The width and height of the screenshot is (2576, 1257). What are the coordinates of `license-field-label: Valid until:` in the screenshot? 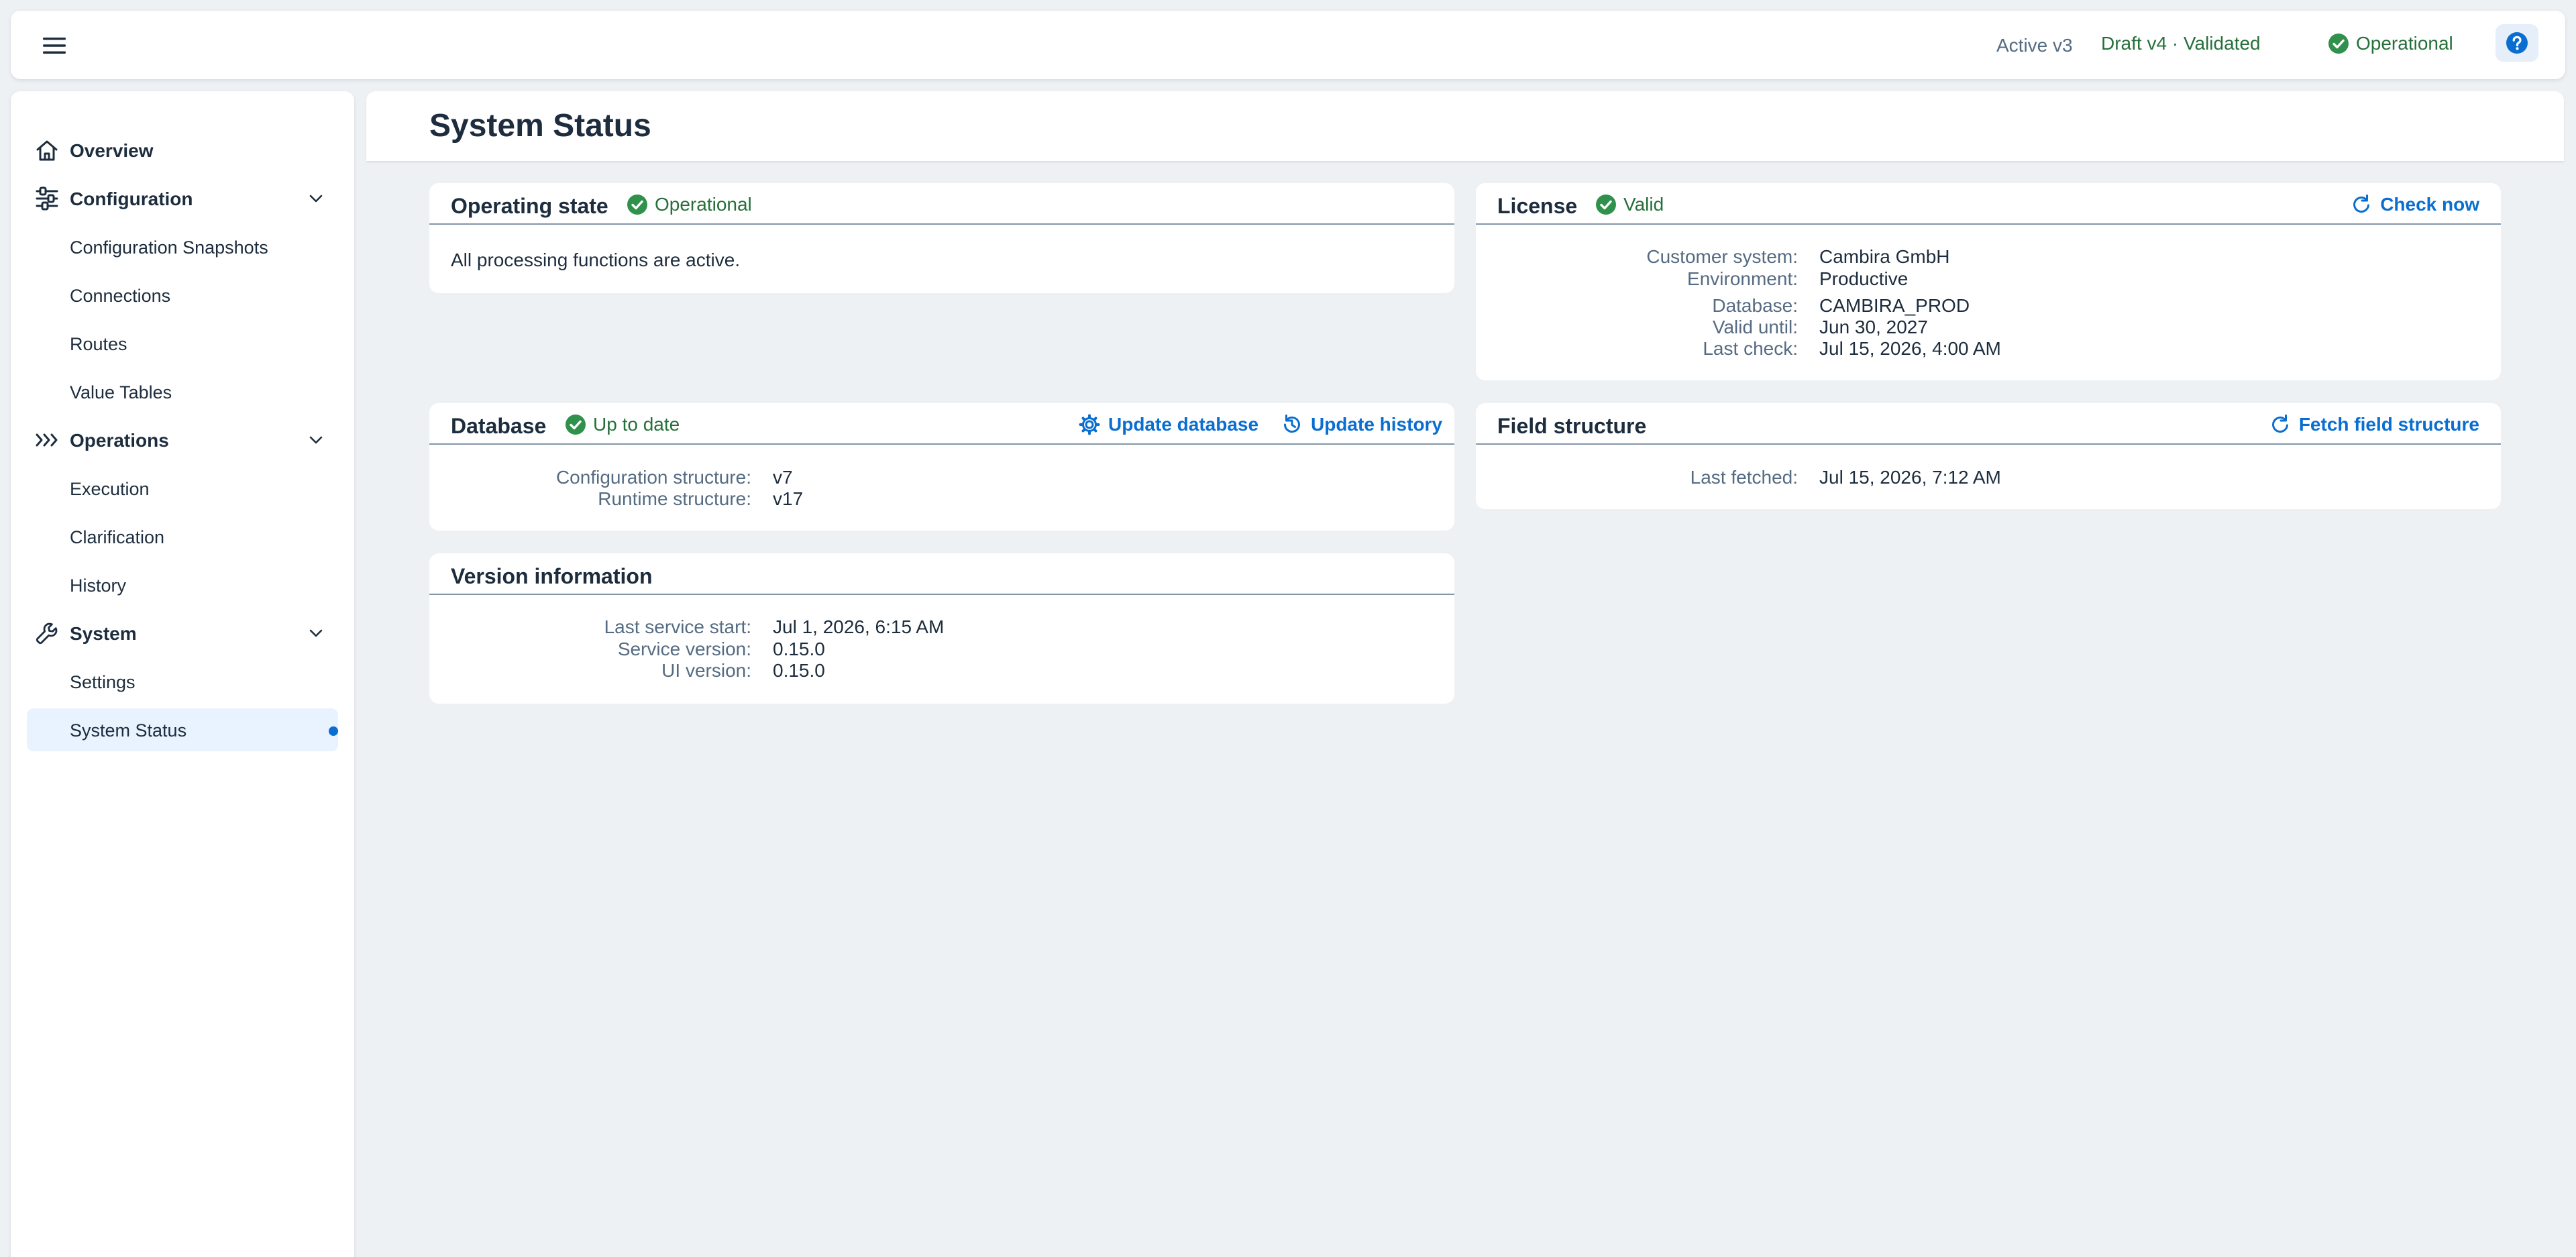 It's located at (1755, 327).